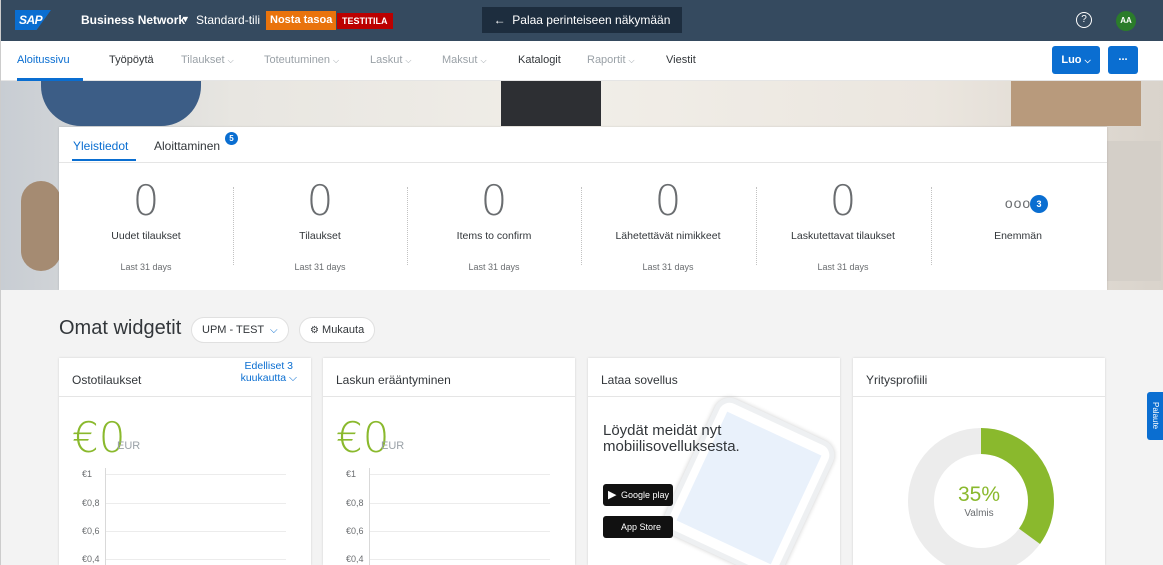 This screenshot has width=1163, height=565. What do you see at coordinates (641, 527) in the screenshot?
I see `app-store-label: App Store` at bounding box center [641, 527].